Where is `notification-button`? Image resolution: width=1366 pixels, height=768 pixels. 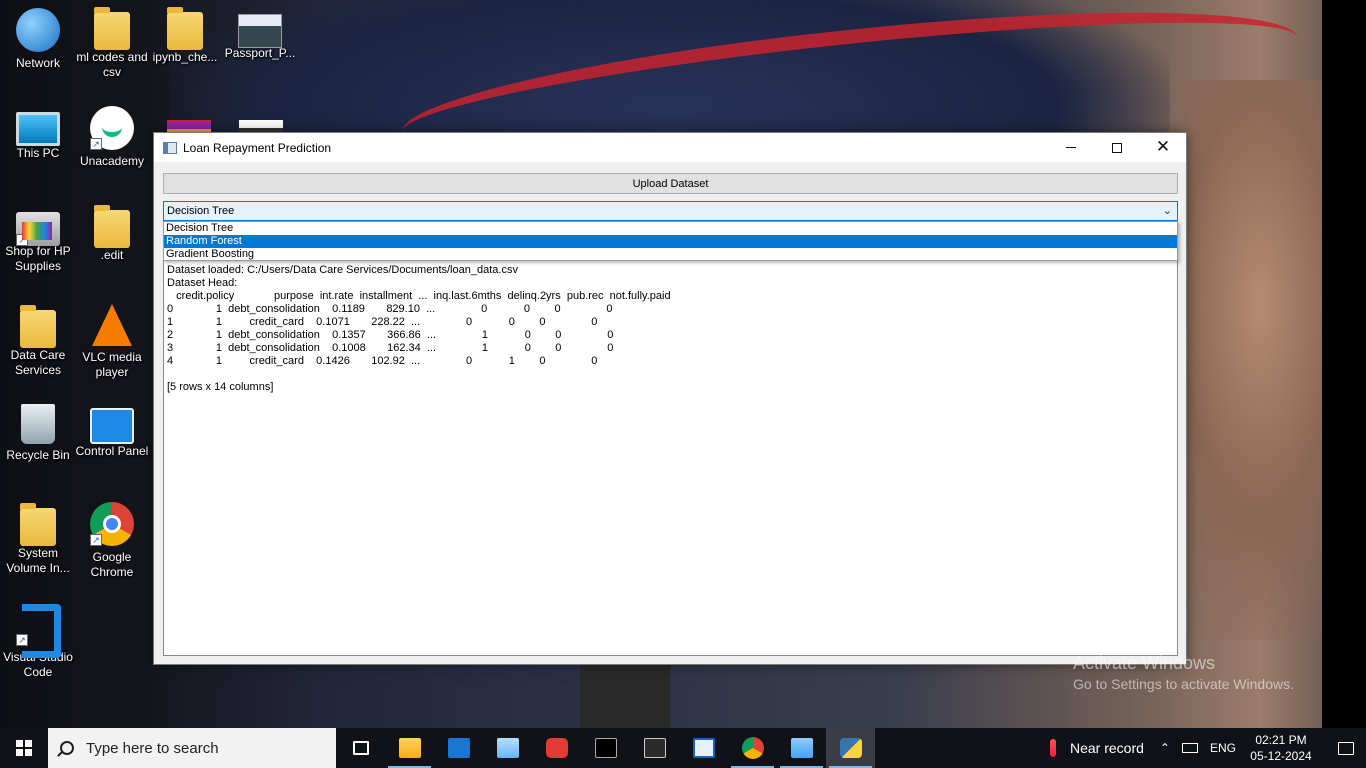
notification-button is located at coordinates (1346, 748).